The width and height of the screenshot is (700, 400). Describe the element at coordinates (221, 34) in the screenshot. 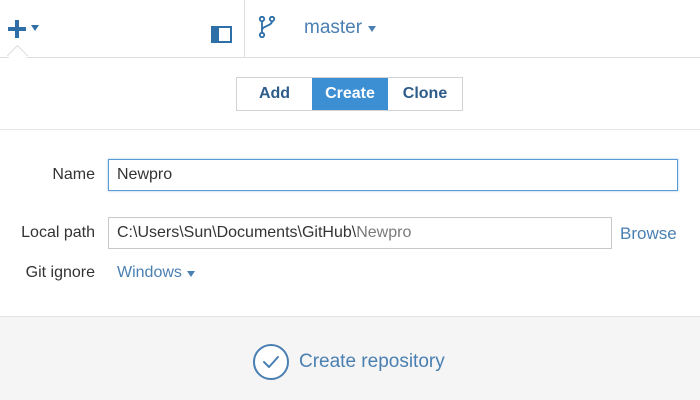

I see `panel-toggle-icon` at that location.